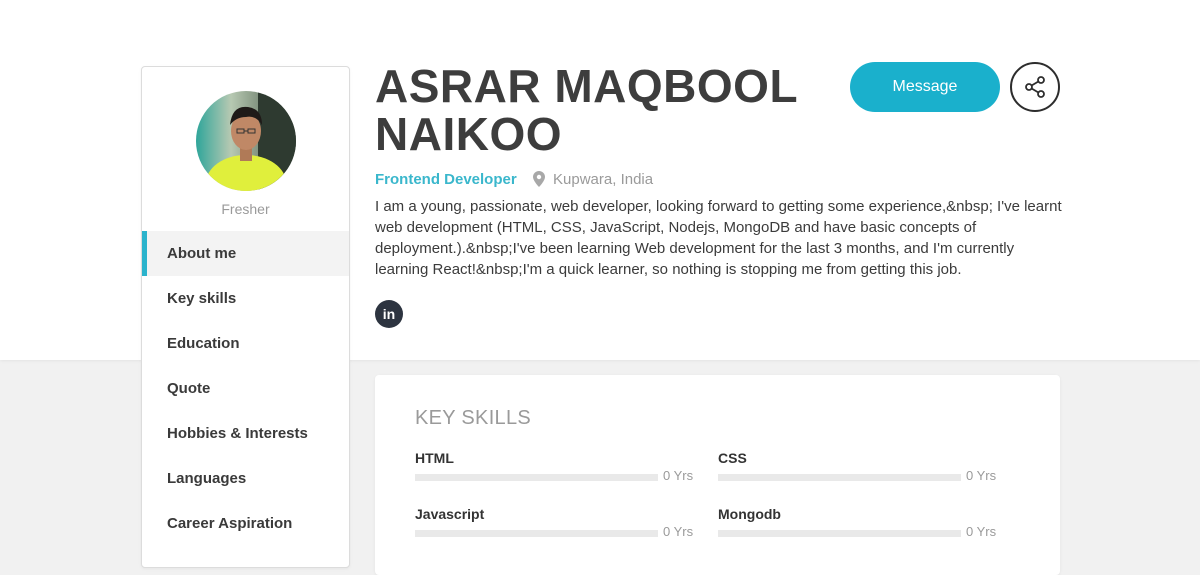  I want to click on profile-location: Kupwara, India, so click(603, 179).